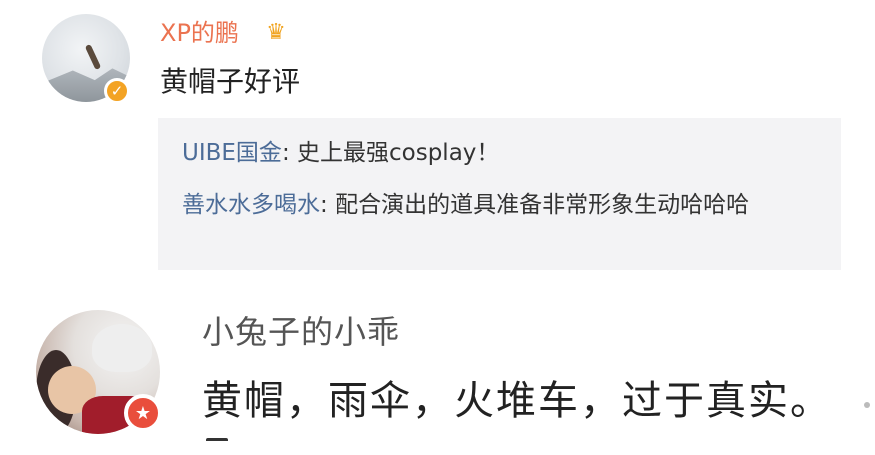  What do you see at coordinates (251, 205) in the screenshot?
I see `reply-username: 善水水多喝水` at bounding box center [251, 205].